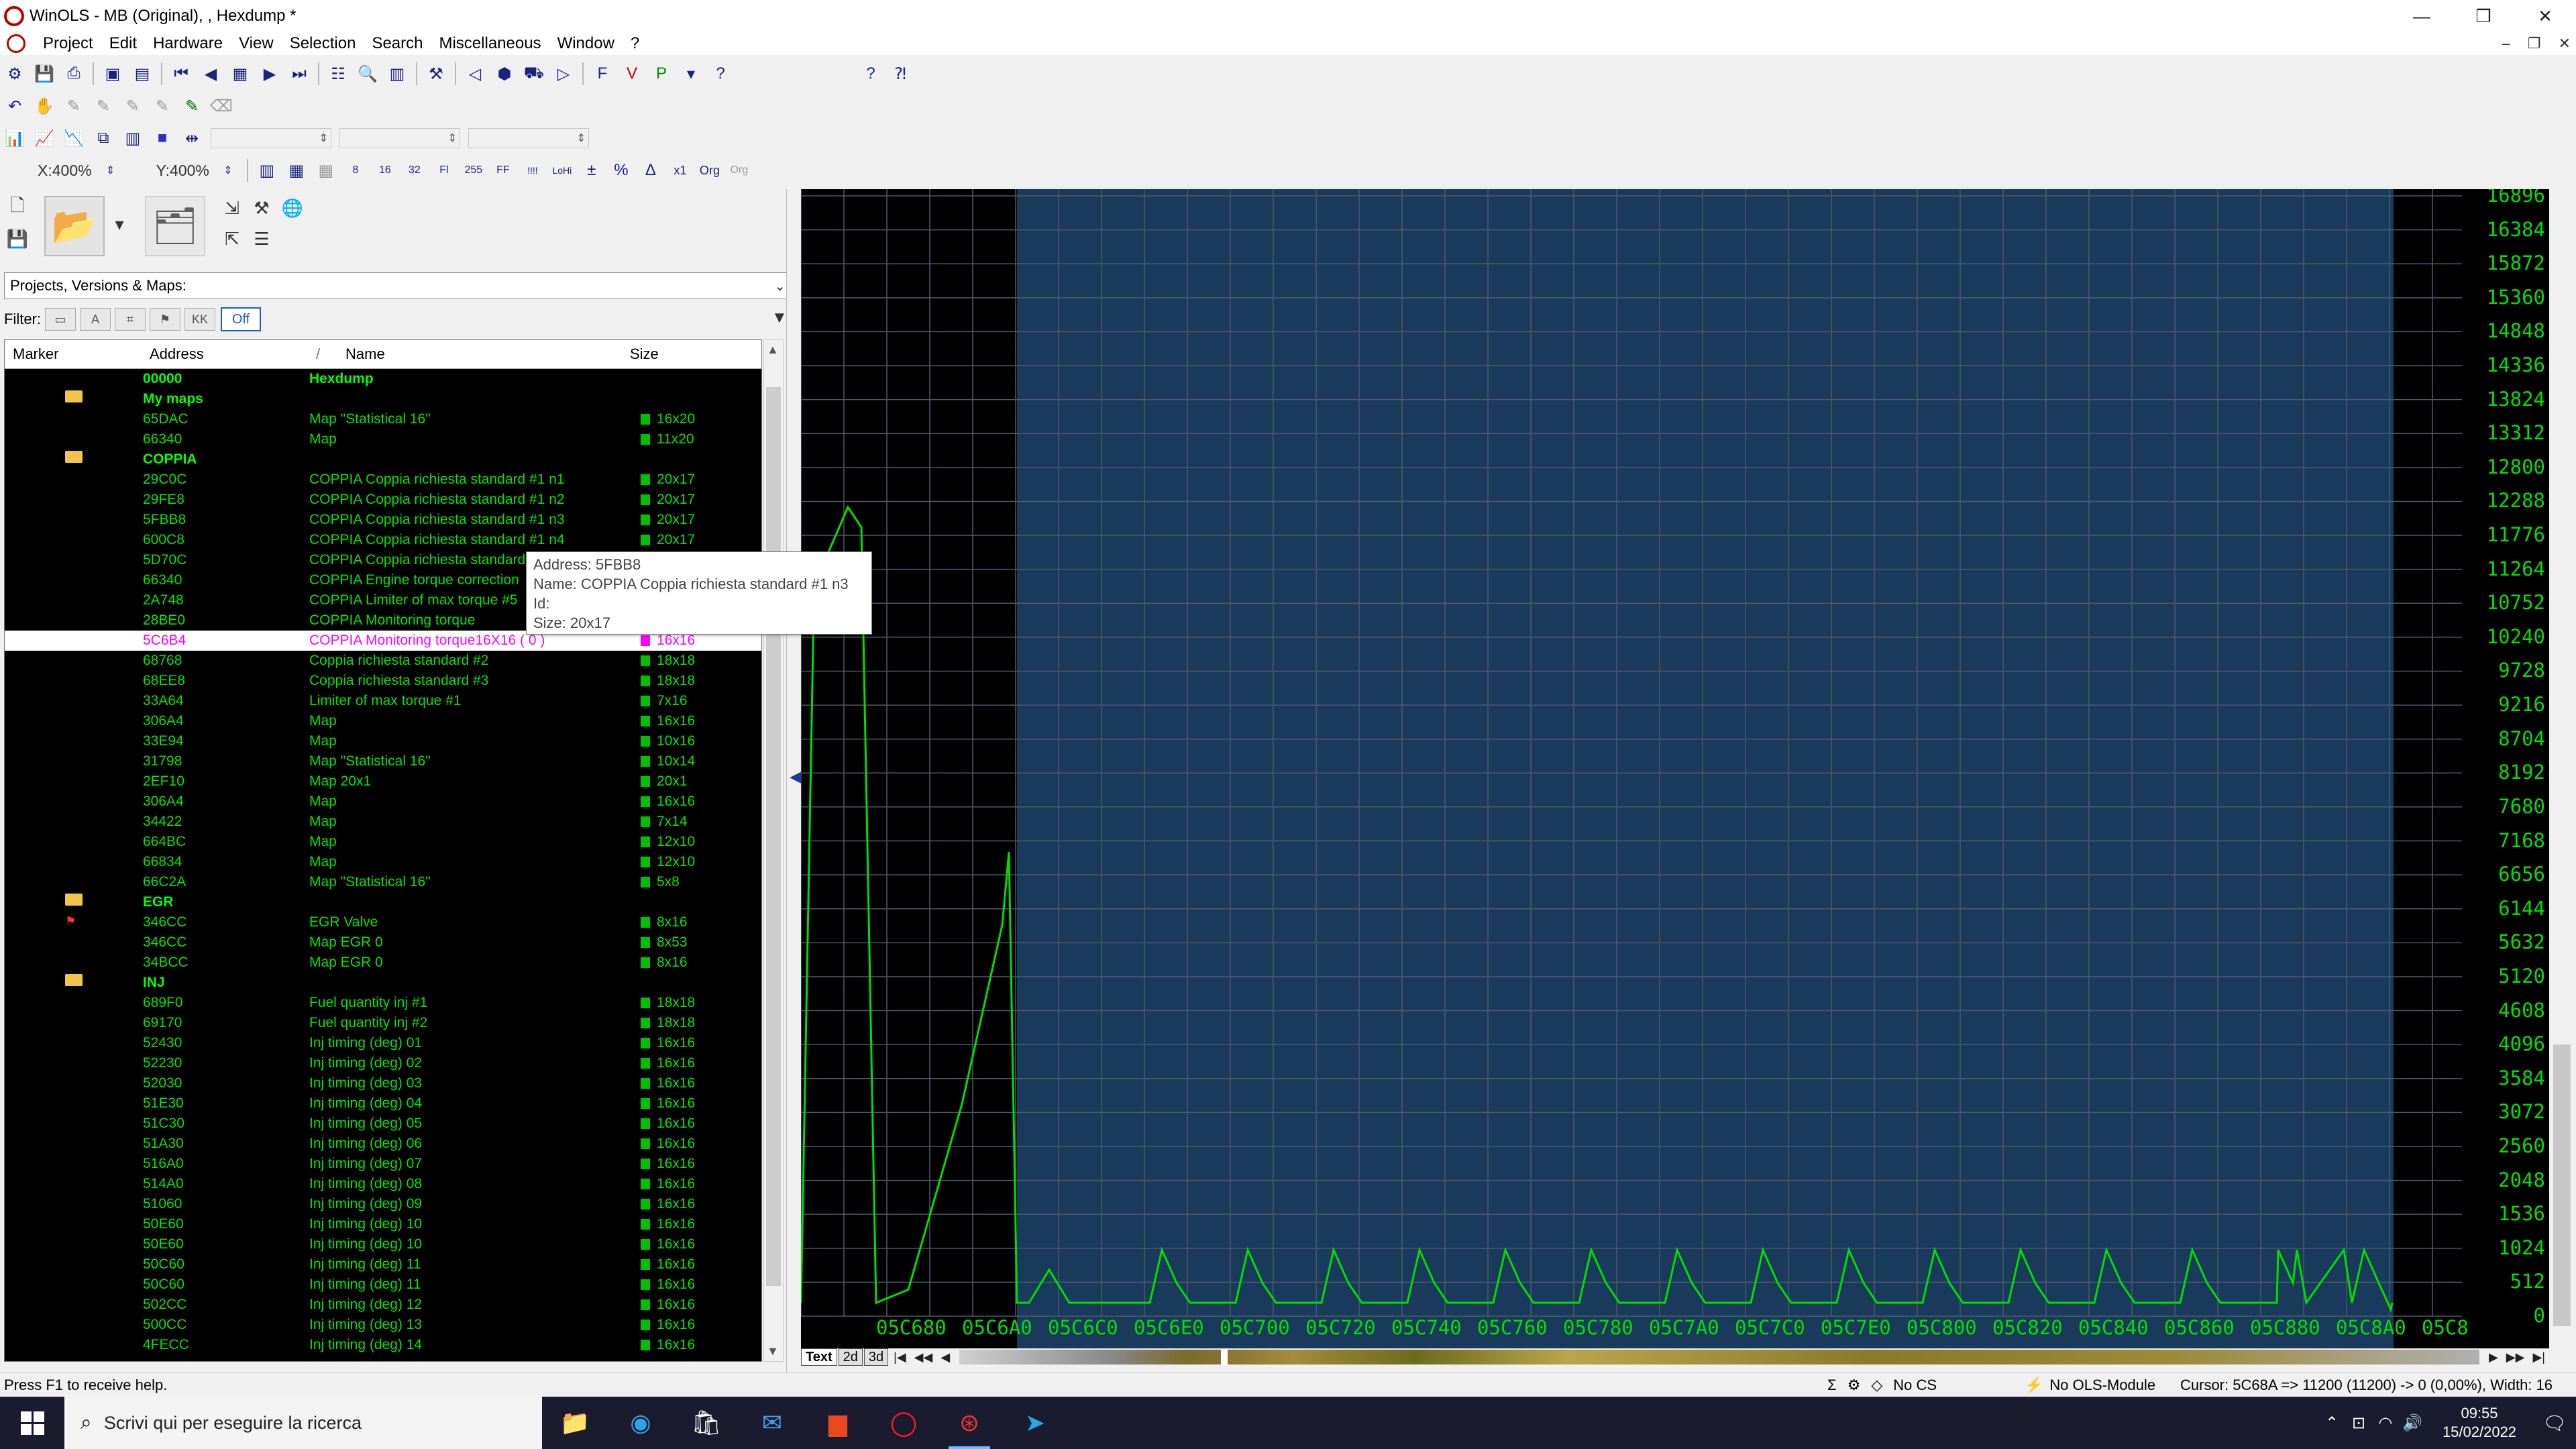 The height and width of the screenshot is (1449, 2576). Describe the element at coordinates (644, 354) in the screenshot. I see `column-size: Size` at that location.